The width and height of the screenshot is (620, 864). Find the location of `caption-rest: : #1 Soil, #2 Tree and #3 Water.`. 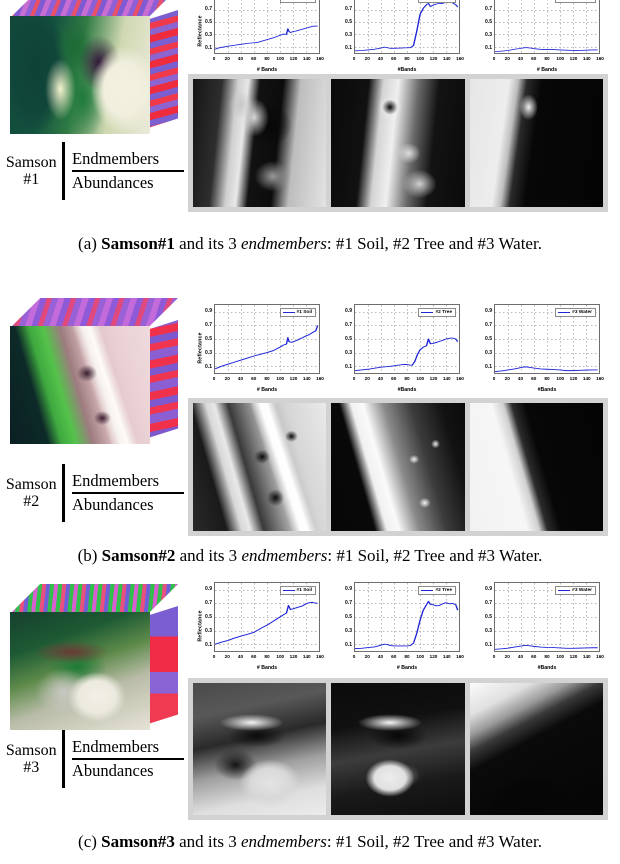

caption-rest: : #1 Soil, #2 Tree and #3 Water. is located at coordinates (434, 243).